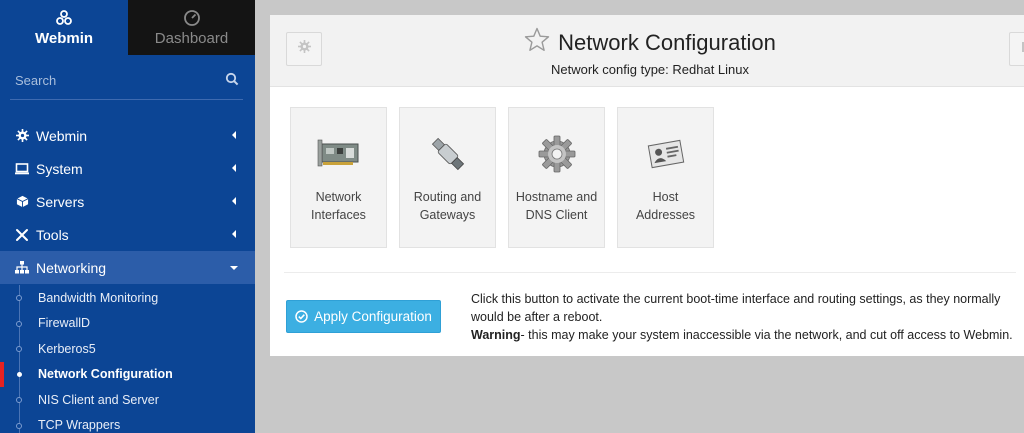 The image size is (1024, 433). Describe the element at coordinates (373, 316) in the screenshot. I see `apply-button-label: Apply Configuration` at that location.